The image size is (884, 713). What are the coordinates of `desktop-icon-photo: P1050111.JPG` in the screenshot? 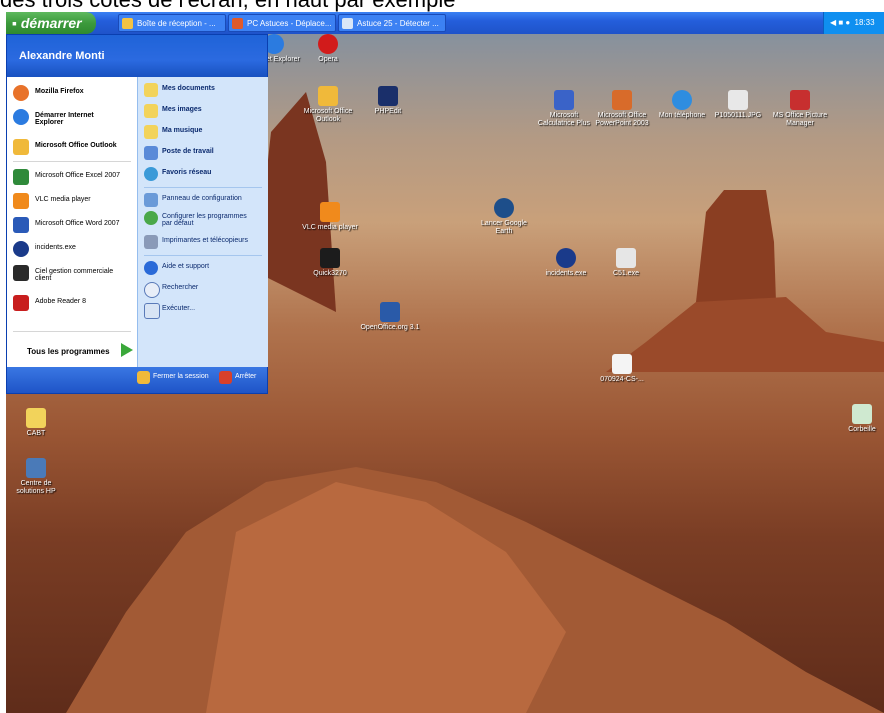 It's located at (738, 105).